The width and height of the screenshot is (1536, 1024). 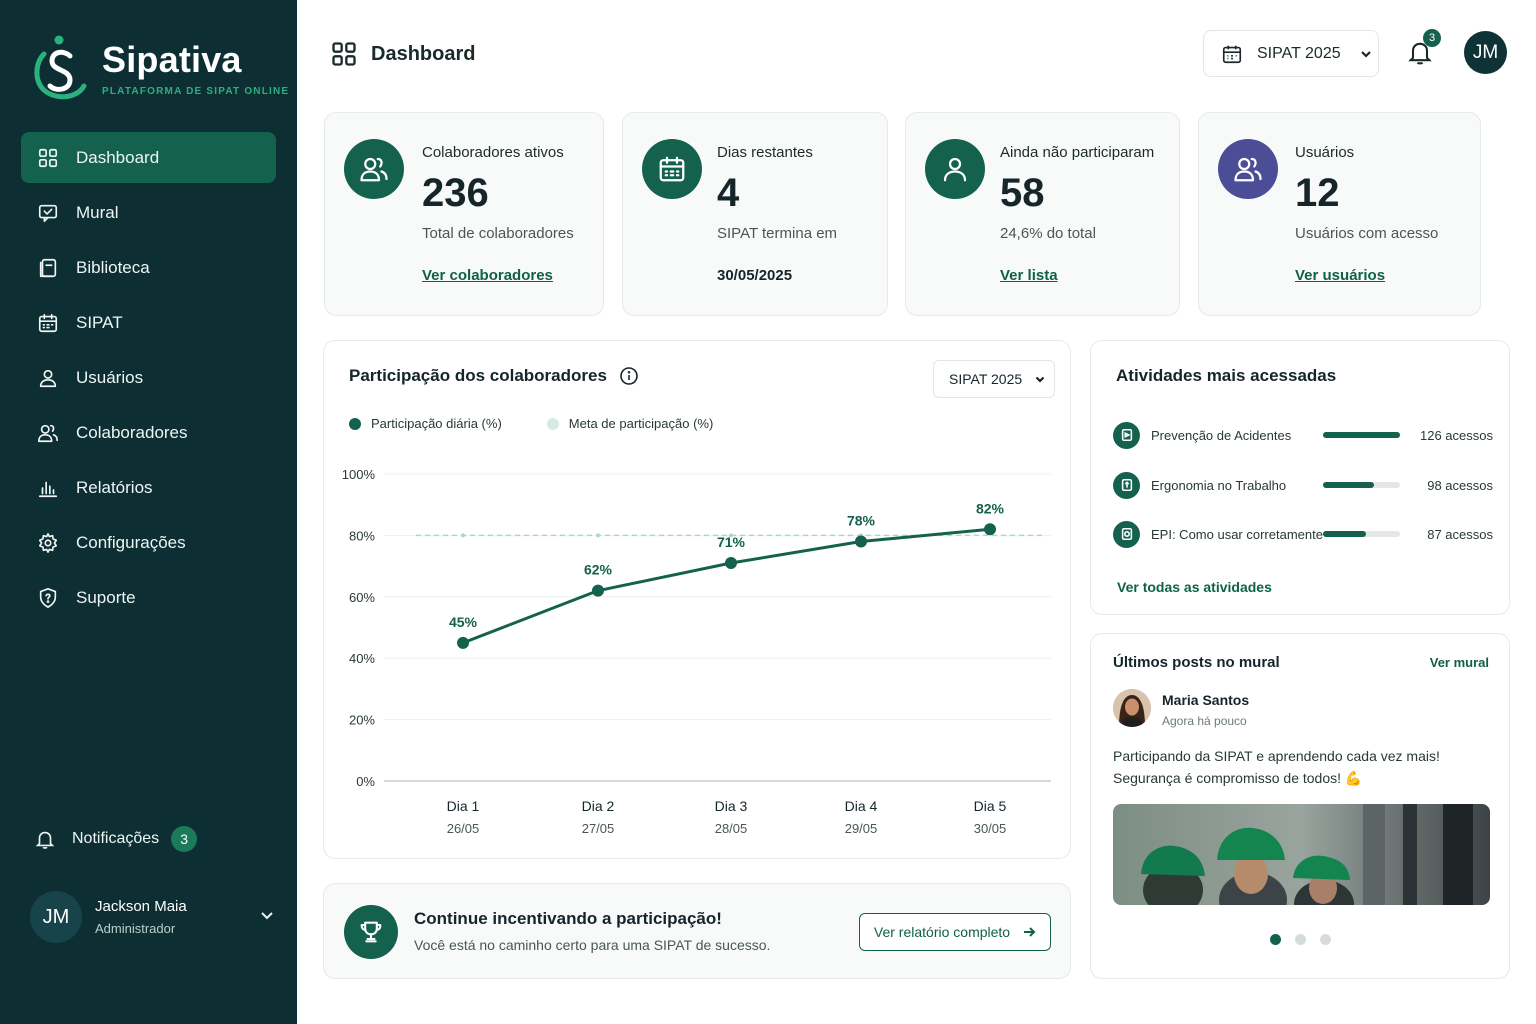 I want to click on activity-count: 126 acessos, so click(x=1456, y=435).